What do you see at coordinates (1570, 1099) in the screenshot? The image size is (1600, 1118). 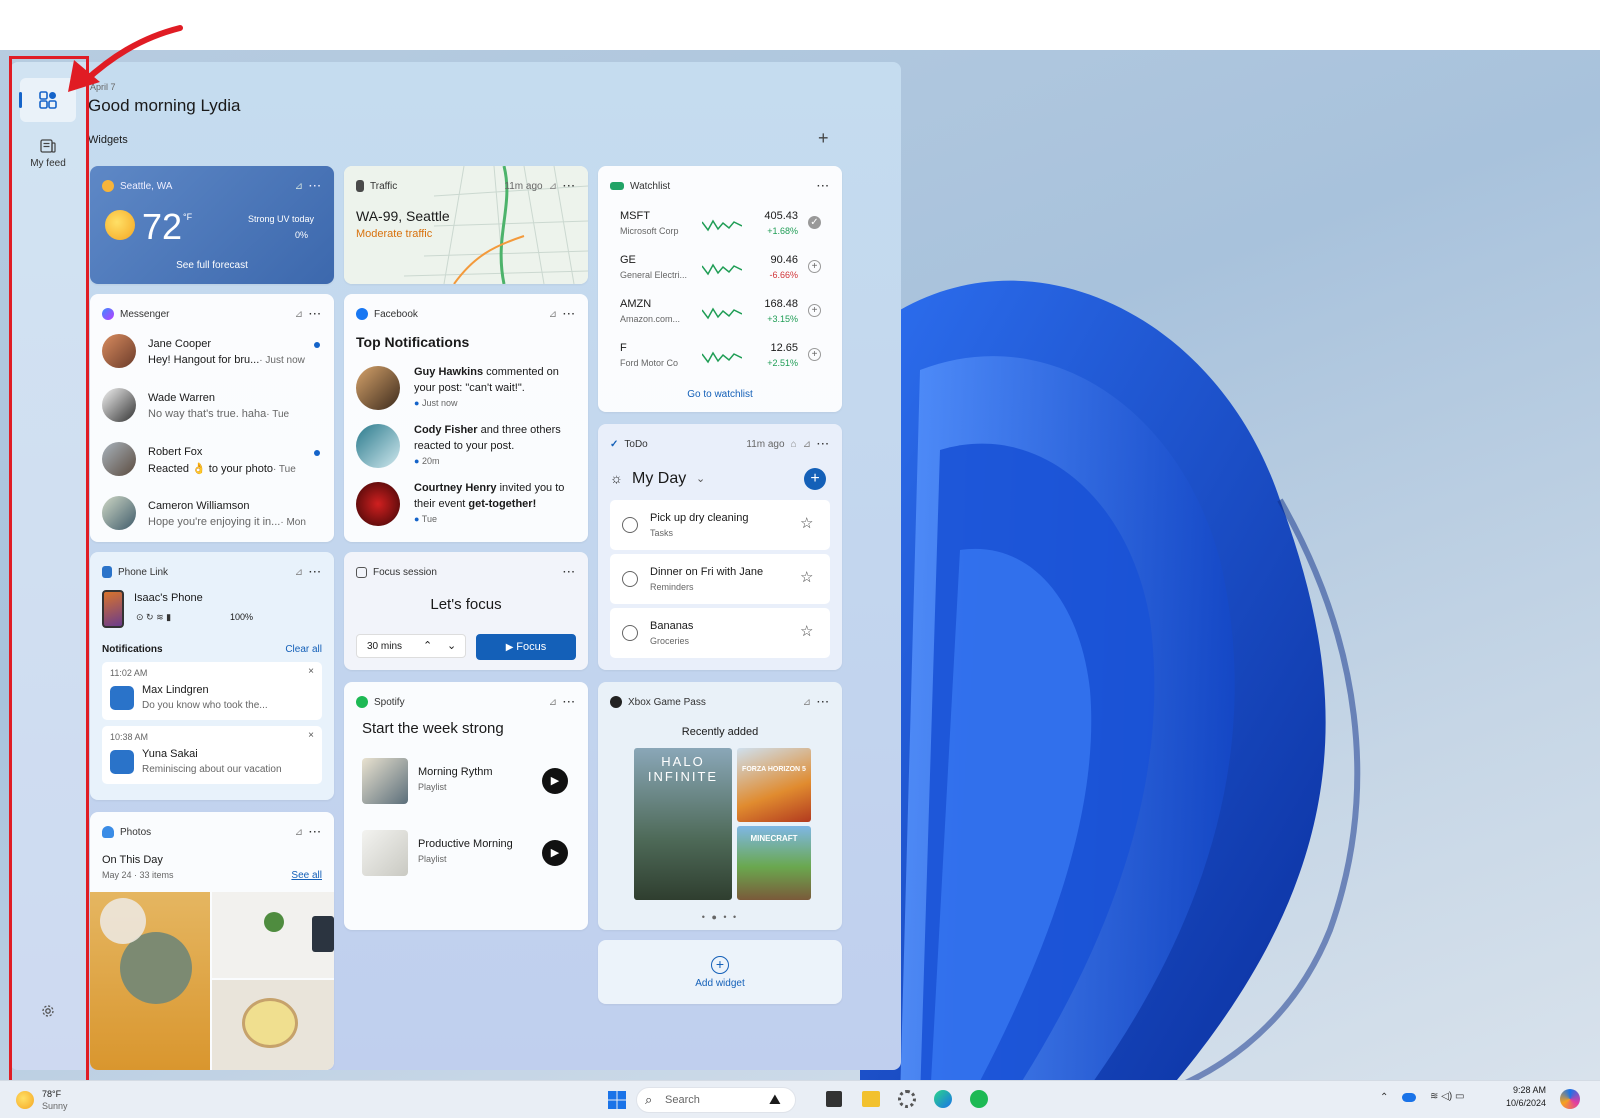 I see `copilot-icon` at bounding box center [1570, 1099].